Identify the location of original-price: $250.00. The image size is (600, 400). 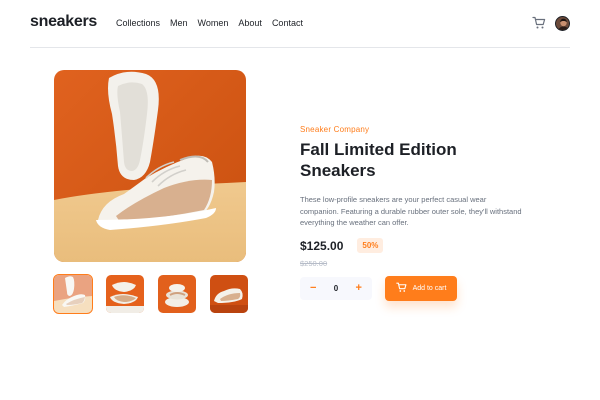
(314, 263).